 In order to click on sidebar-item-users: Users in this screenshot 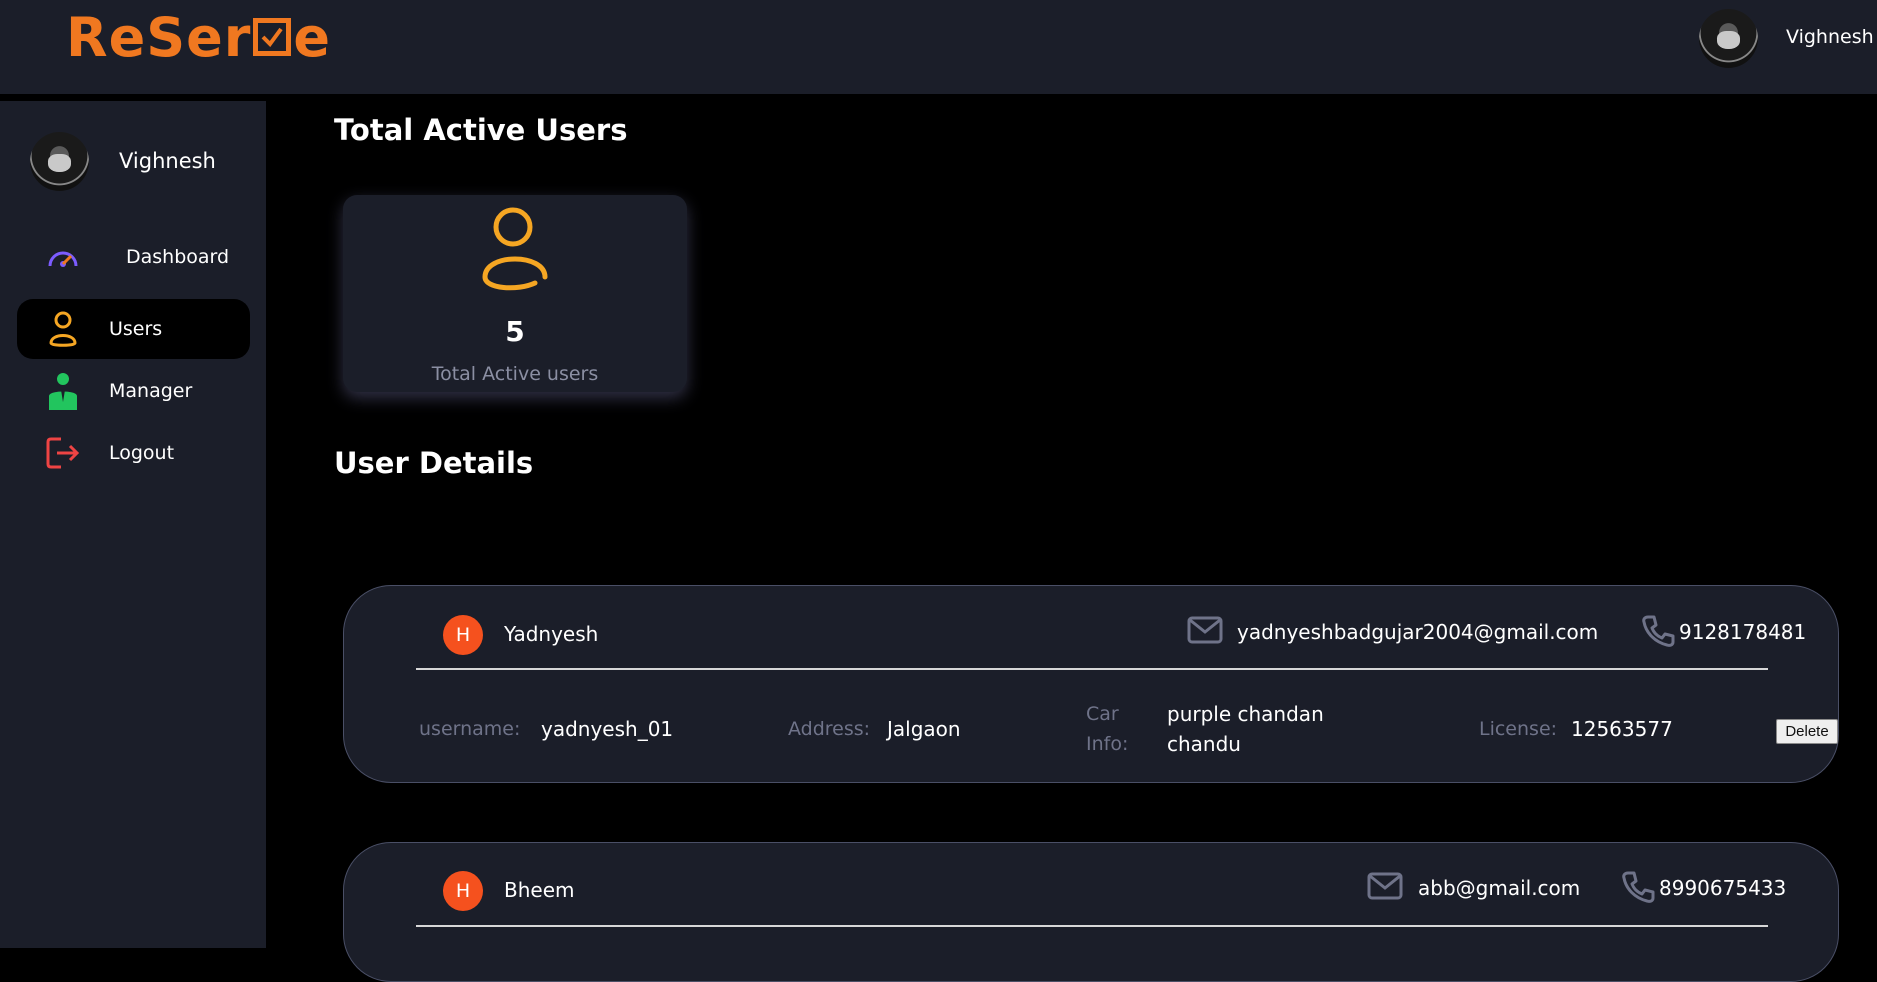, I will do `click(133, 329)`.